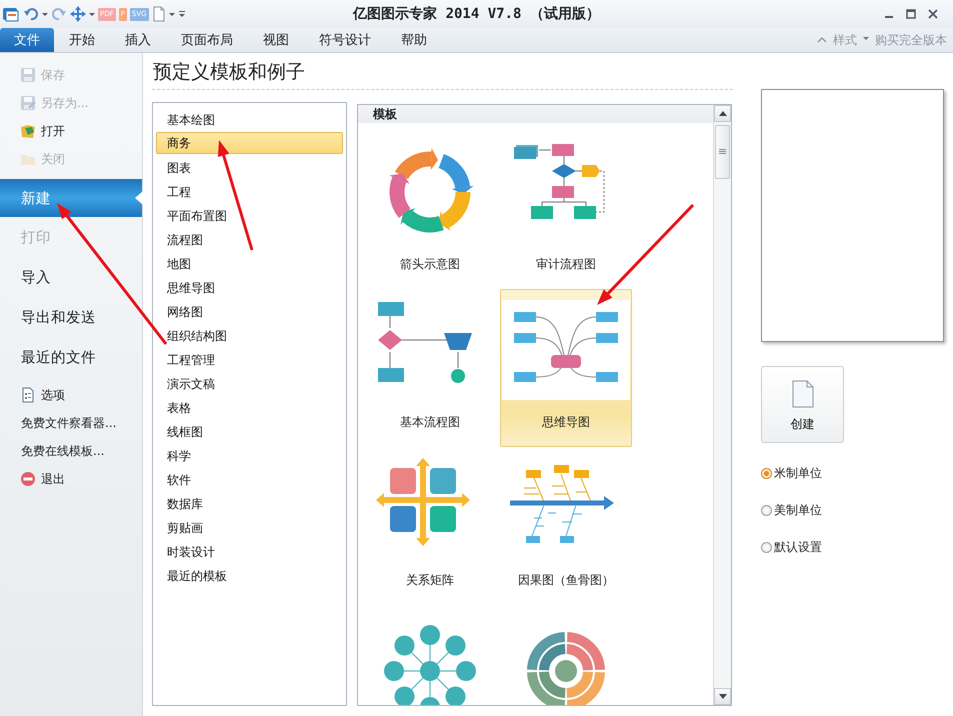 The height and width of the screenshot is (716, 953). I want to click on menu-item: 退出, so click(71, 479).